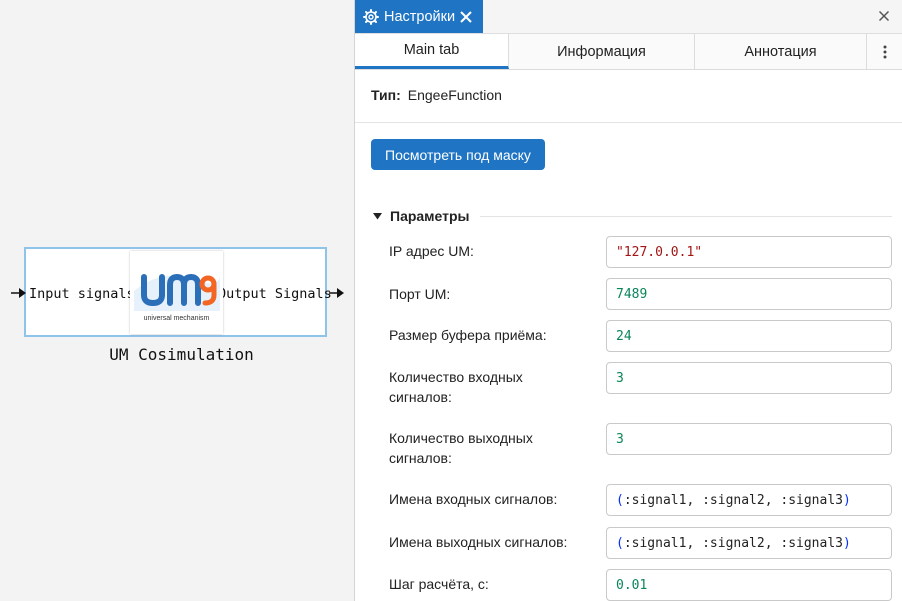 This screenshot has height=601, width=902. I want to click on close-panel-icon, so click(884, 16).